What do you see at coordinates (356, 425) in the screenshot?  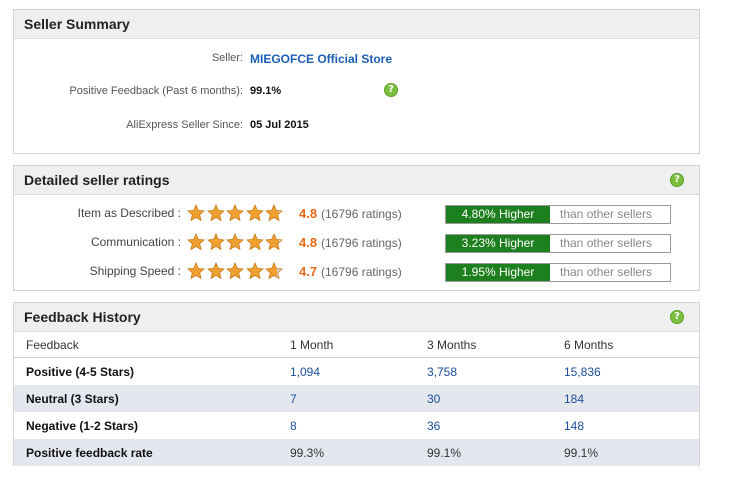 I see `table-row: Negative (1-2 Stars) 8 36 148` at bounding box center [356, 425].